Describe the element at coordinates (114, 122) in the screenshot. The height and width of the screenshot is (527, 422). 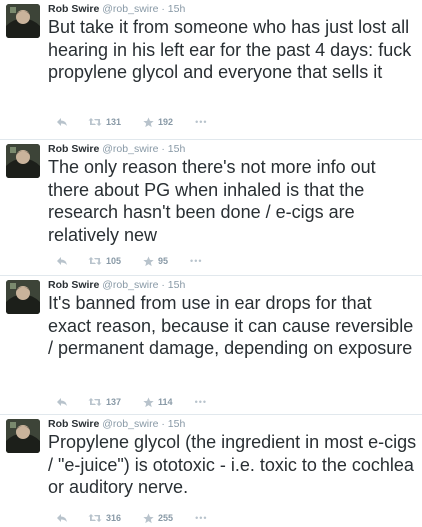
I see `retweet-count: 131` at that location.